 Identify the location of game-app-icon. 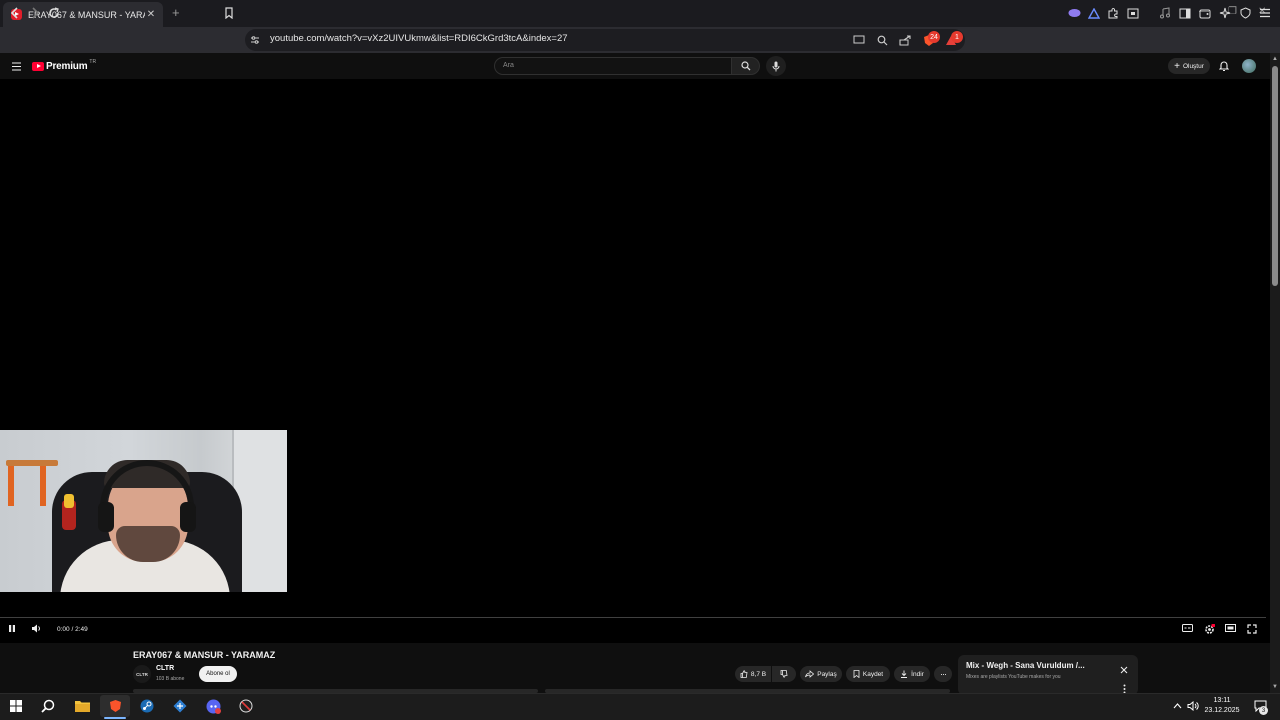
(246, 706).